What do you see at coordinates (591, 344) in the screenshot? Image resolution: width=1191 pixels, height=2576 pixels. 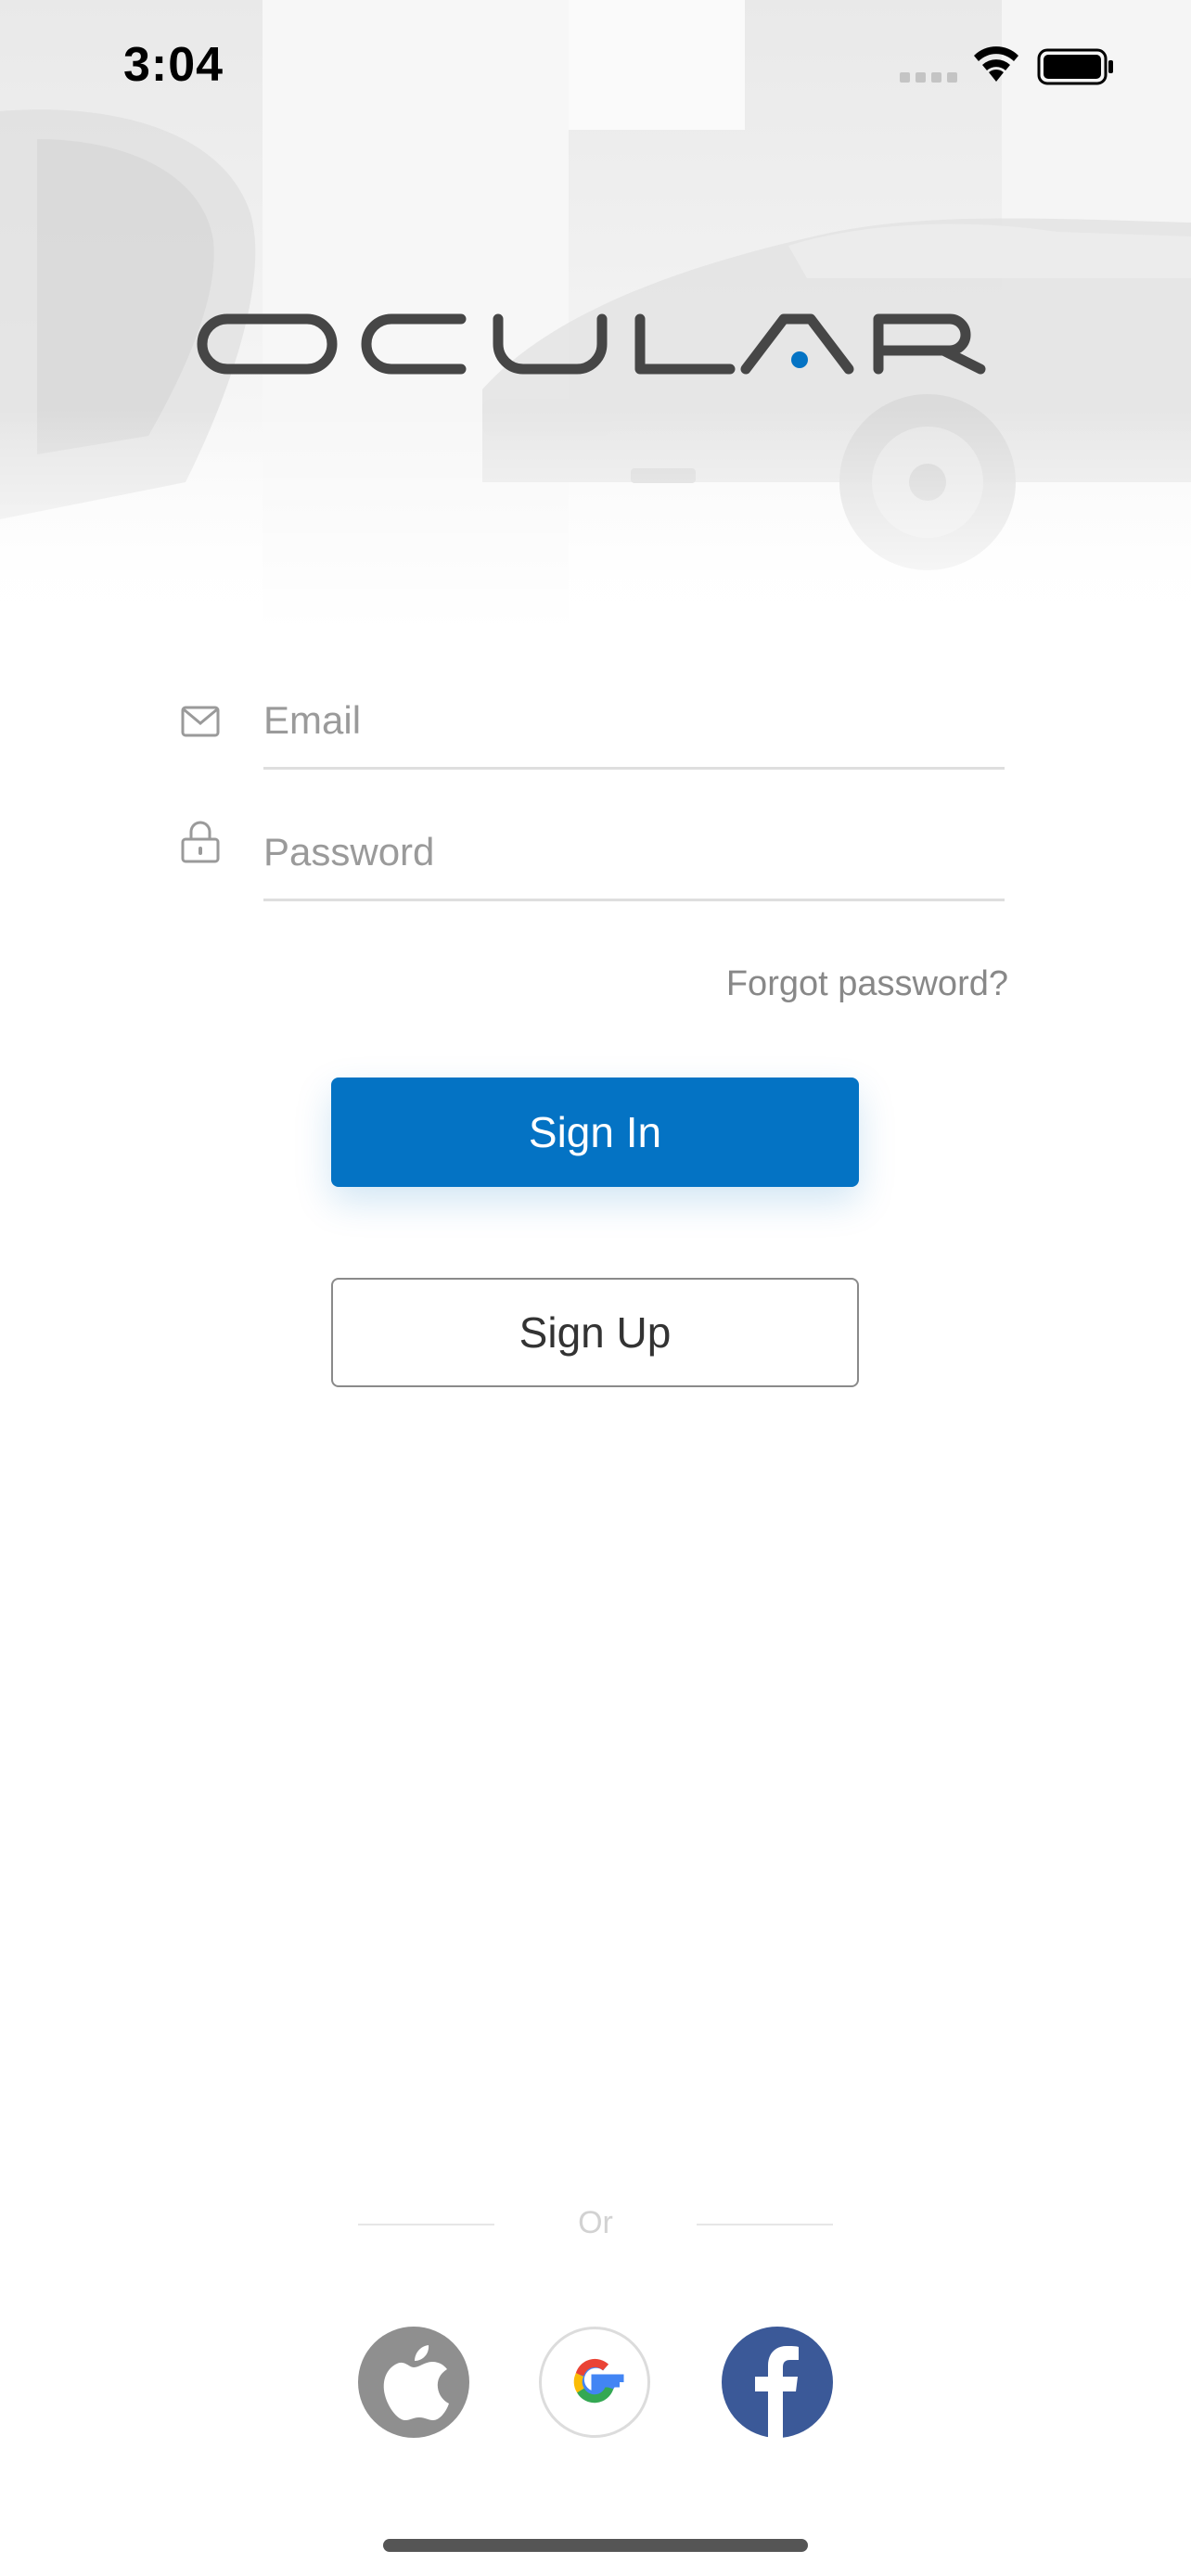 I see `ocular-logo` at bounding box center [591, 344].